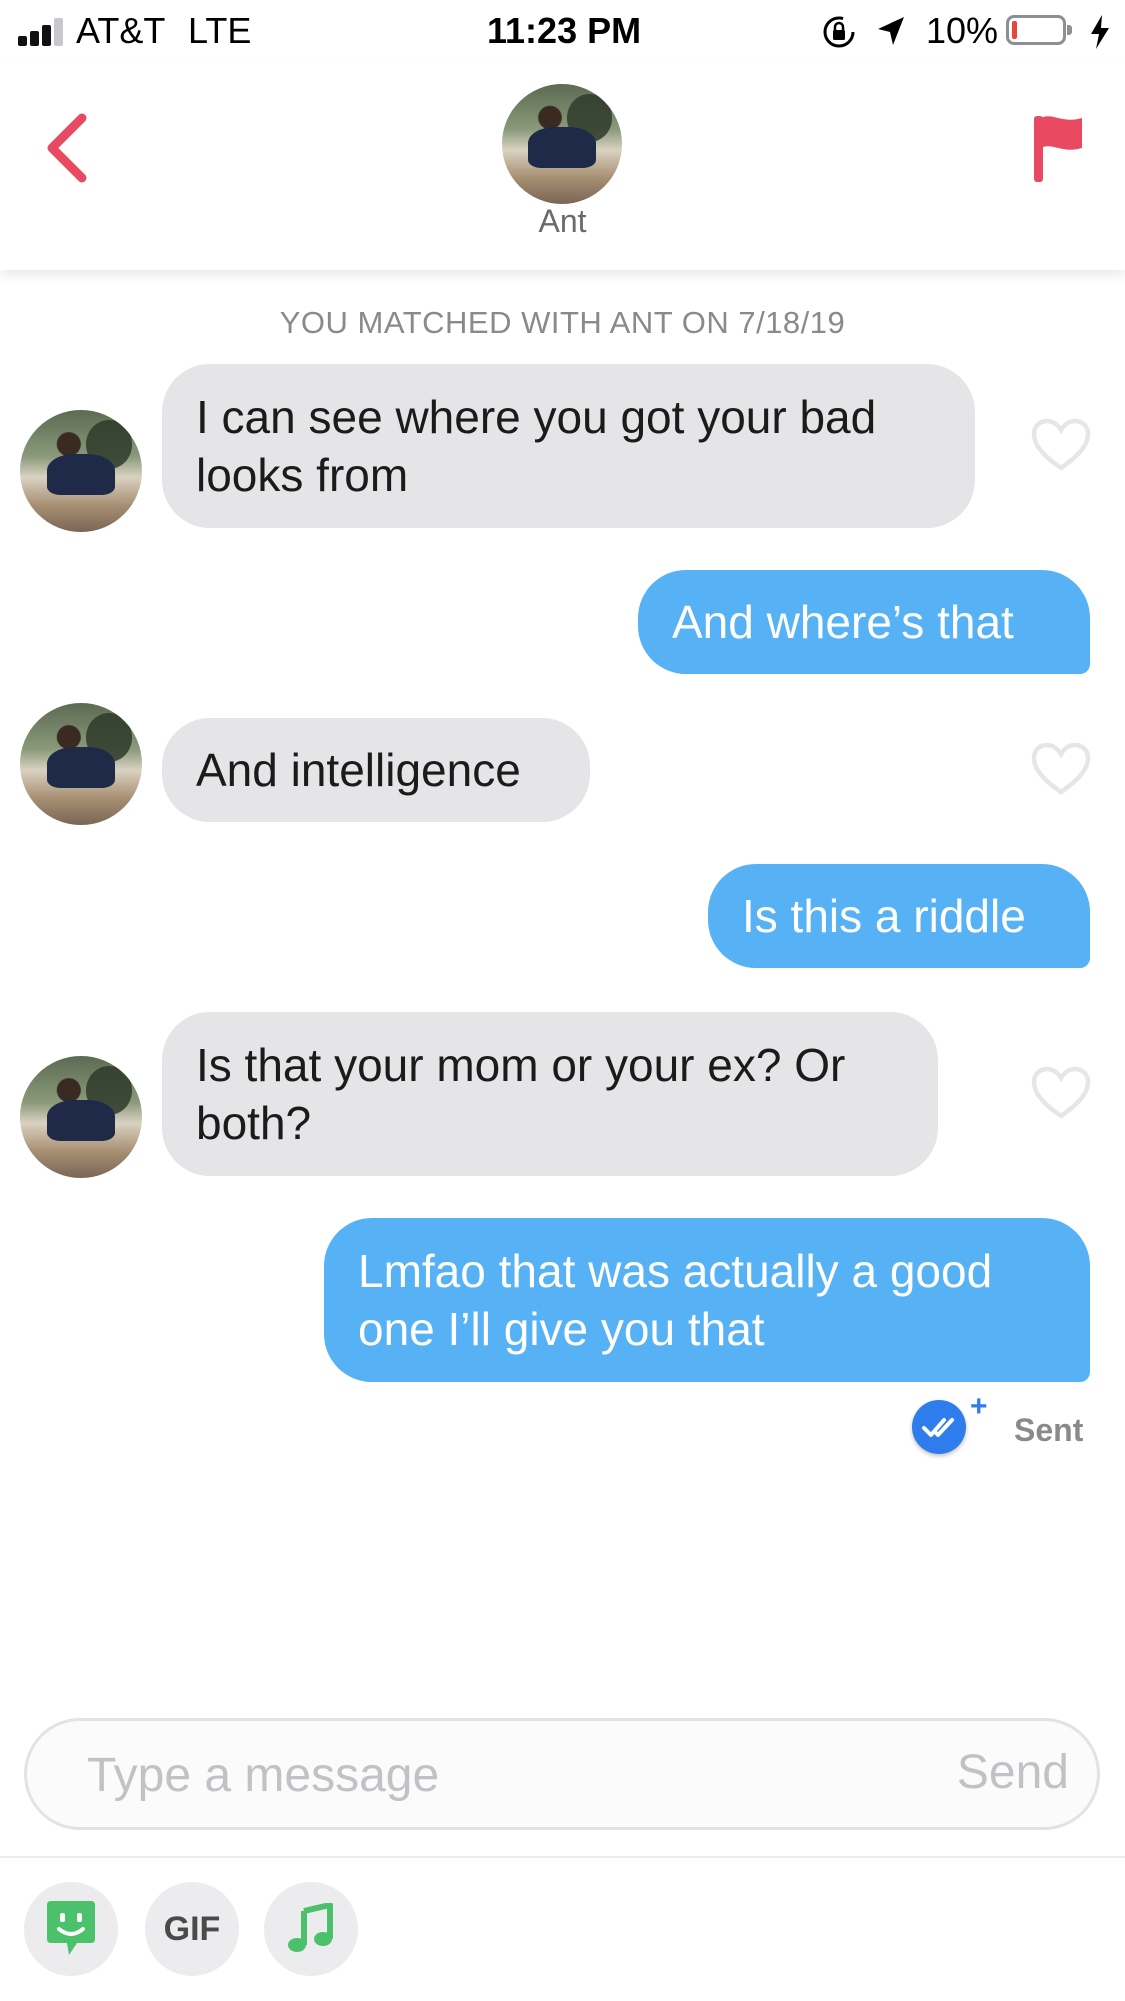  I want to click on send-button: Send, so click(1013, 1772).